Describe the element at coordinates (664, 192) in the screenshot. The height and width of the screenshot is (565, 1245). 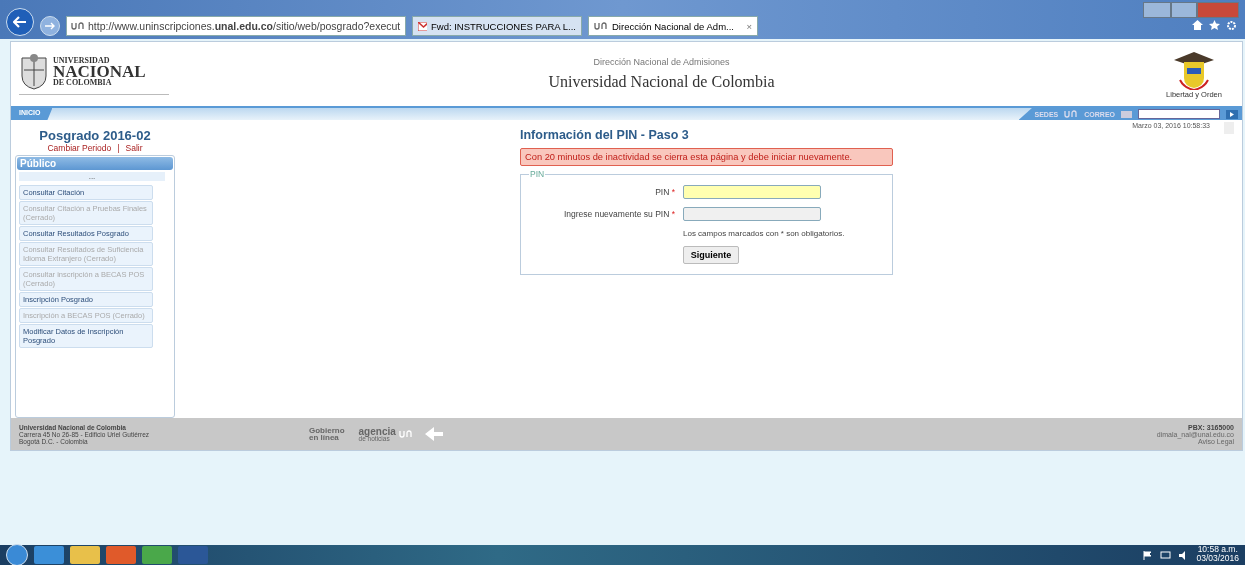
I see `field-label: PIN *` at that location.